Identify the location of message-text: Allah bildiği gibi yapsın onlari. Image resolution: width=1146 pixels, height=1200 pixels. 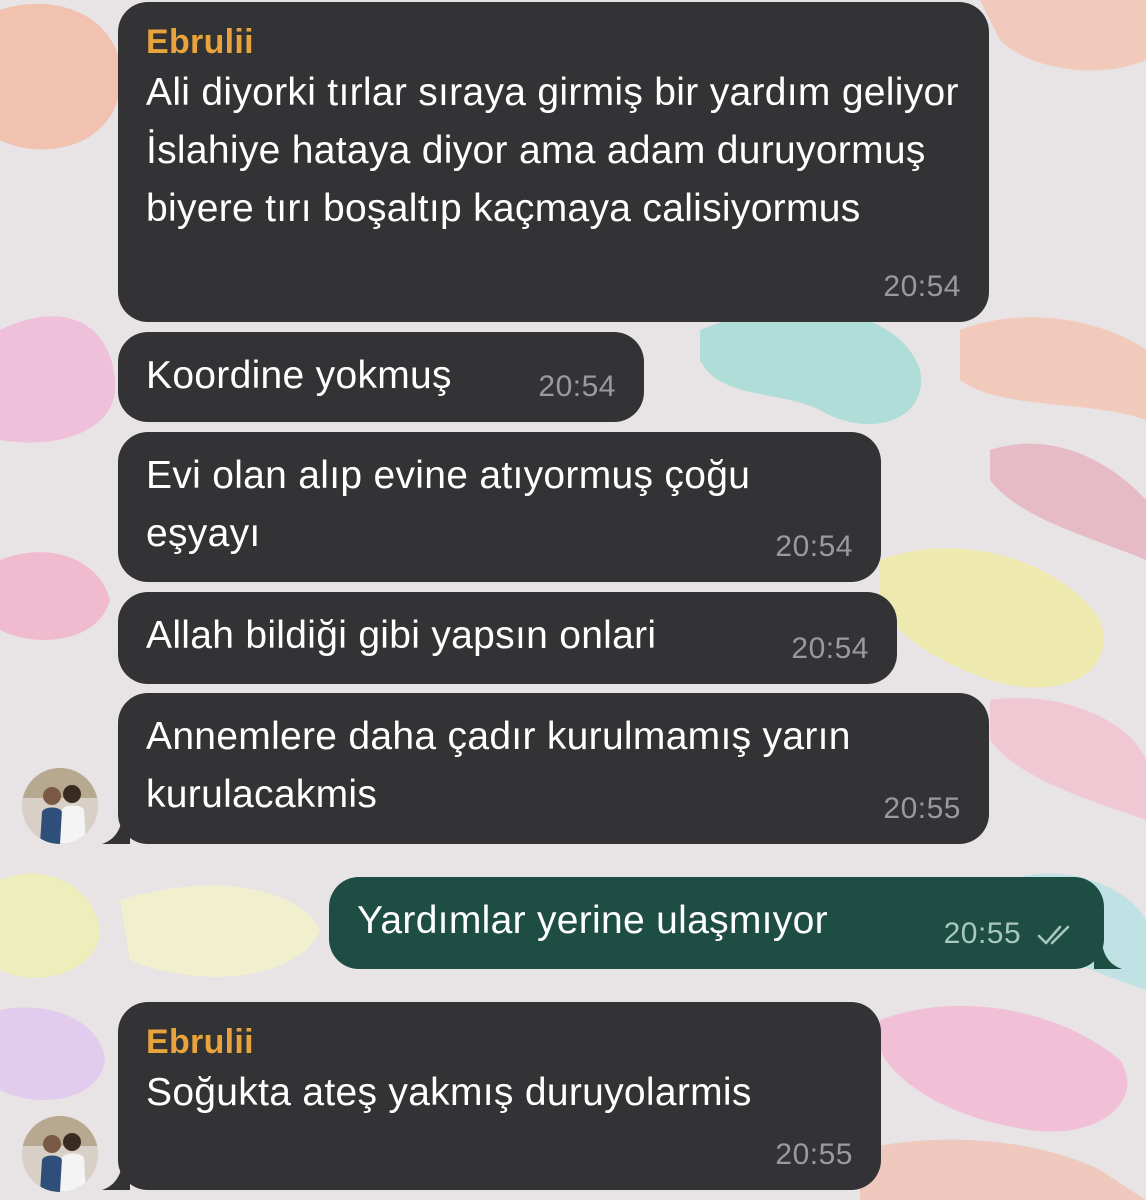
(401, 635).